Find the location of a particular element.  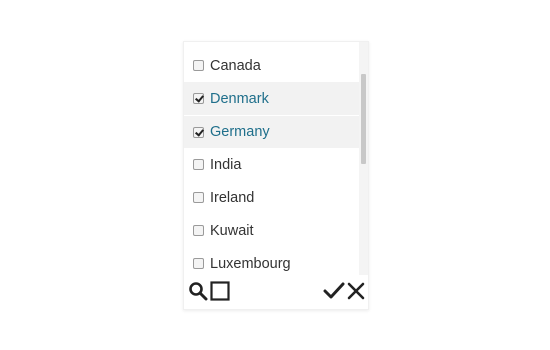

list-item-kuwait: Kuwait is located at coordinates (272, 230).